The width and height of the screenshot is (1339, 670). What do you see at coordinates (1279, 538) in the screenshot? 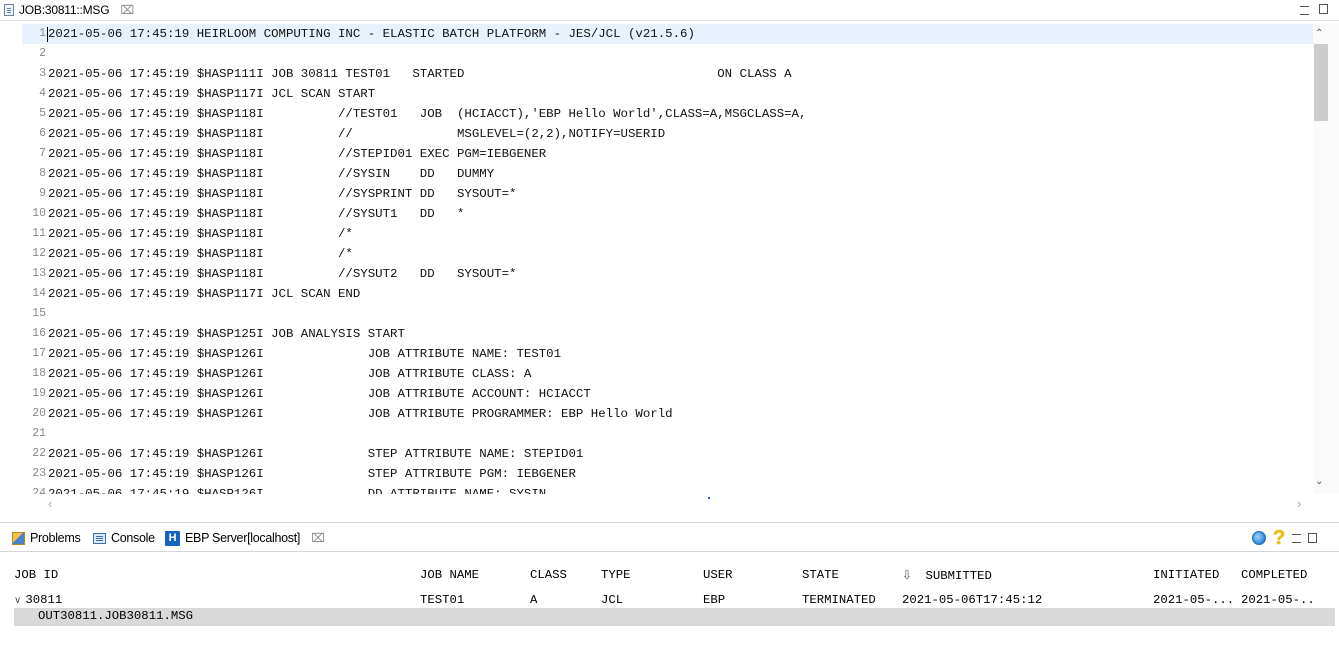
I see `help-icon: ?` at bounding box center [1279, 538].